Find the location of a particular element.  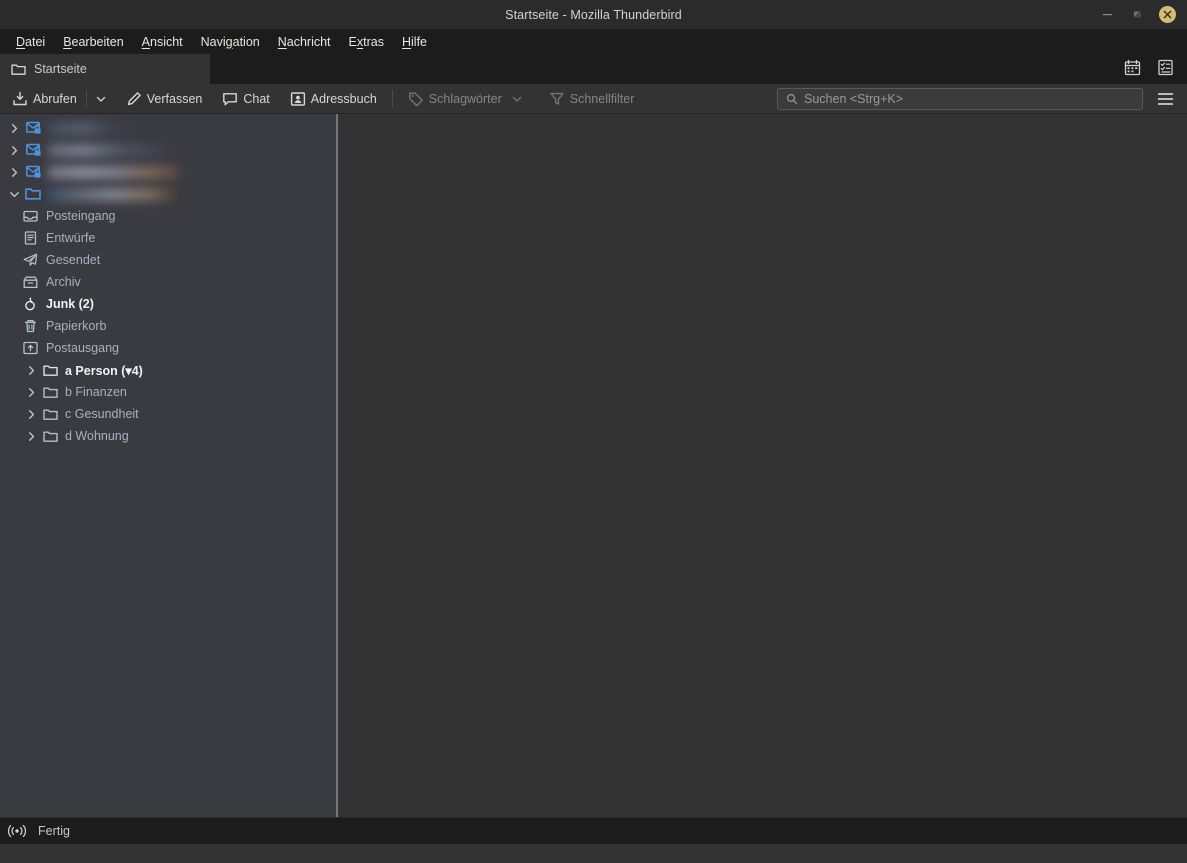

window-title: Startseite - Mozilla Thunderbird is located at coordinates (593, 14).